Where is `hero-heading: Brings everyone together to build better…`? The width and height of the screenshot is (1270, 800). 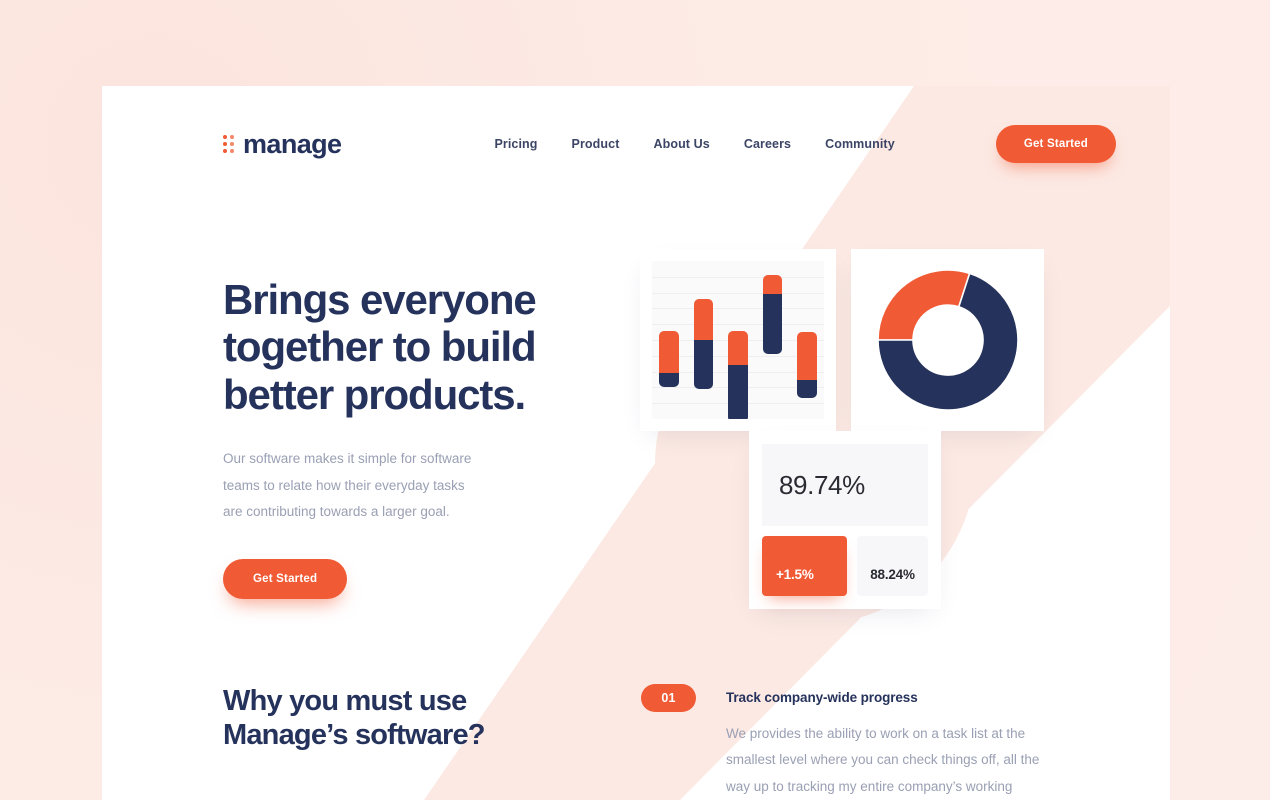 hero-heading: Brings everyone together to build better… is located at coordinates (413, 347).